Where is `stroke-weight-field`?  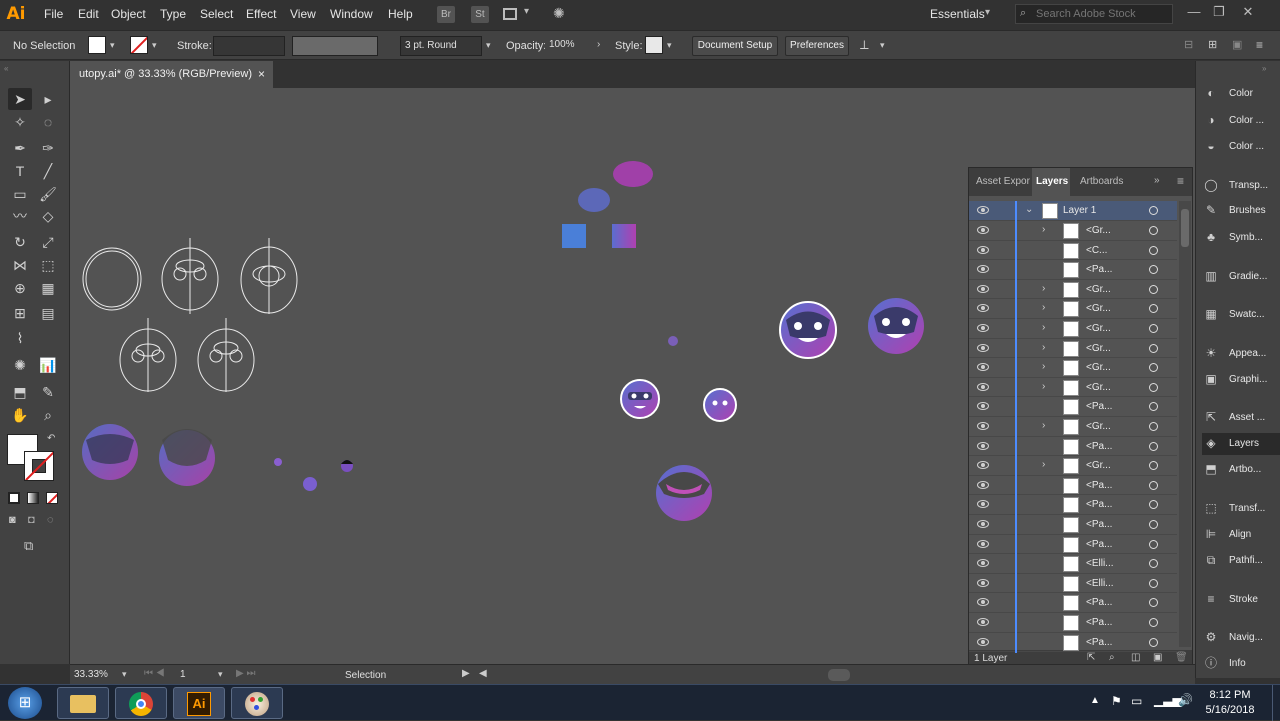 stroke-weight-field is located at coordinates (249, 46).